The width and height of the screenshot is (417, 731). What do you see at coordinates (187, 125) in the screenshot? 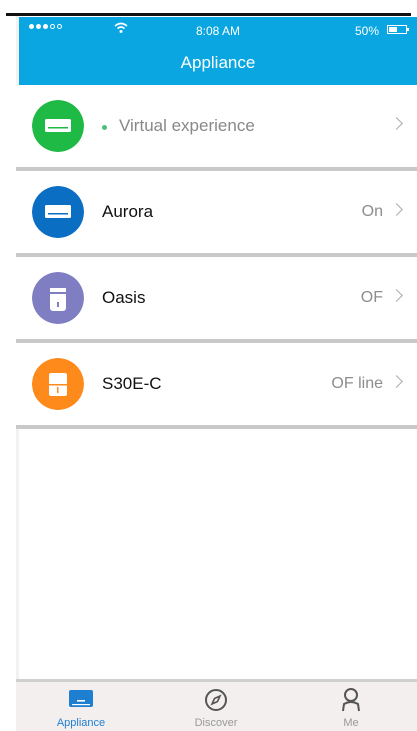
I see `appliance-name: Virtual experience` at bounding box center [187, 125].